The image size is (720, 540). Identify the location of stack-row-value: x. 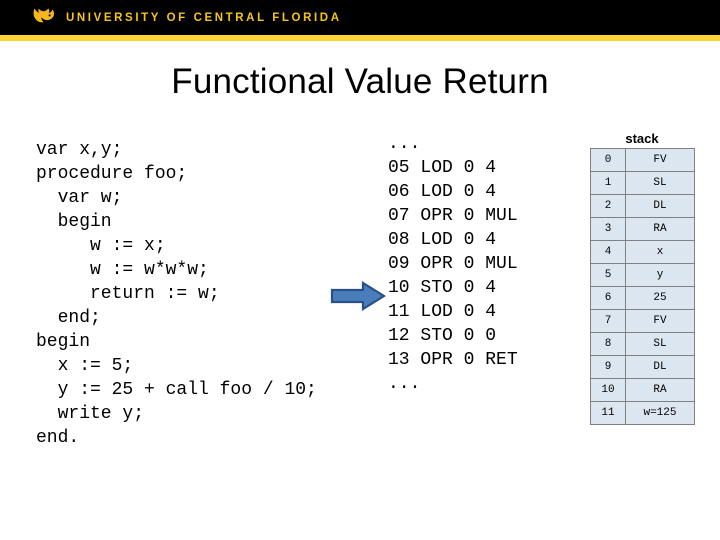
(660, 252).